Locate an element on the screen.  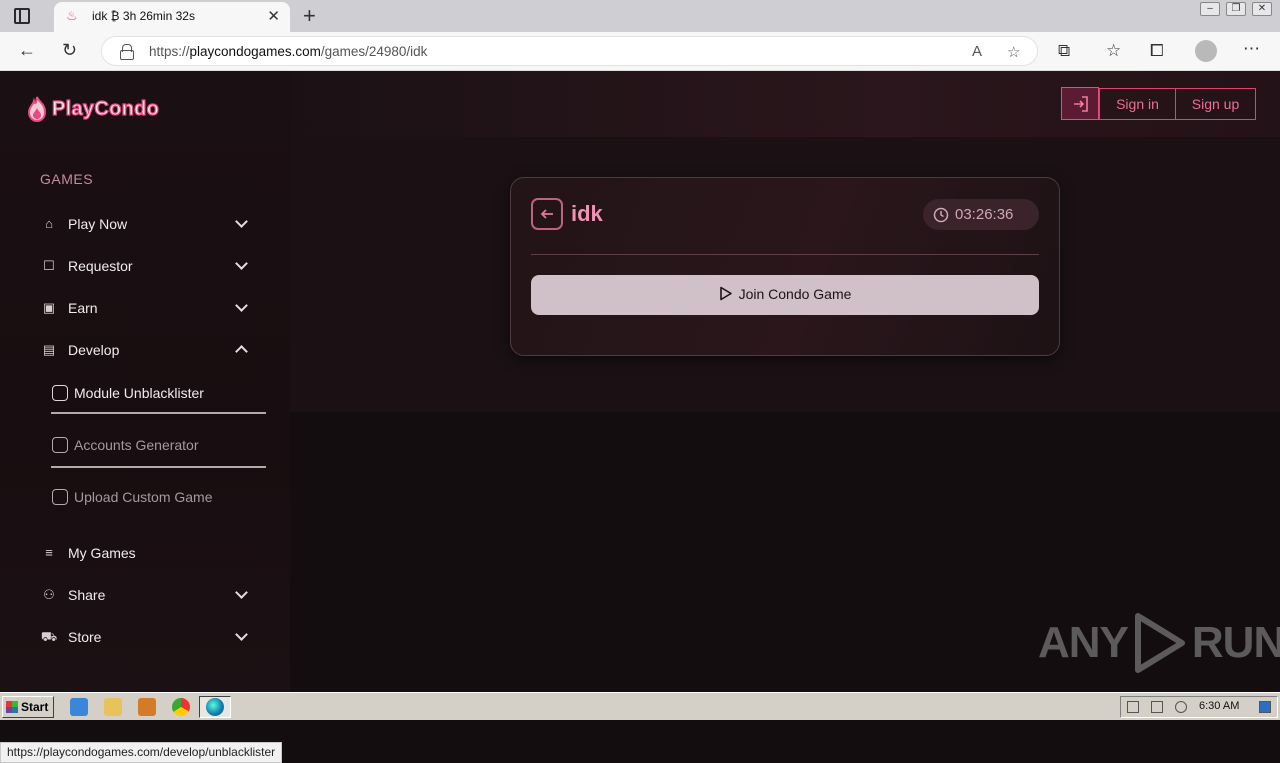
network-icon is located at coordinates (1157, 707).